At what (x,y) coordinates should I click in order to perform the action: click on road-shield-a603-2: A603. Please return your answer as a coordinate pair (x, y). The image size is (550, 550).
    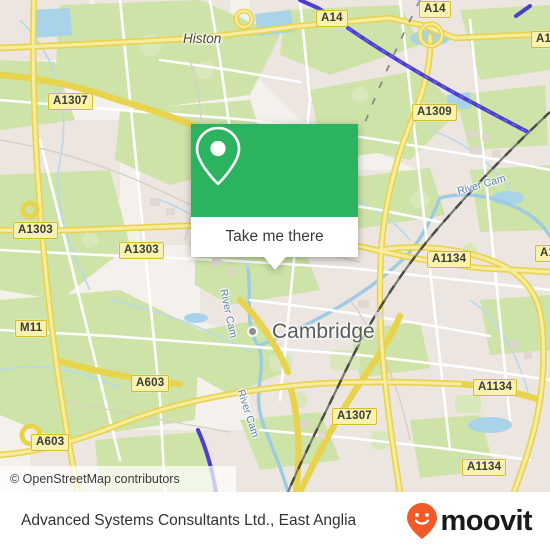
    Looking at the image, I should click on (50, 442).